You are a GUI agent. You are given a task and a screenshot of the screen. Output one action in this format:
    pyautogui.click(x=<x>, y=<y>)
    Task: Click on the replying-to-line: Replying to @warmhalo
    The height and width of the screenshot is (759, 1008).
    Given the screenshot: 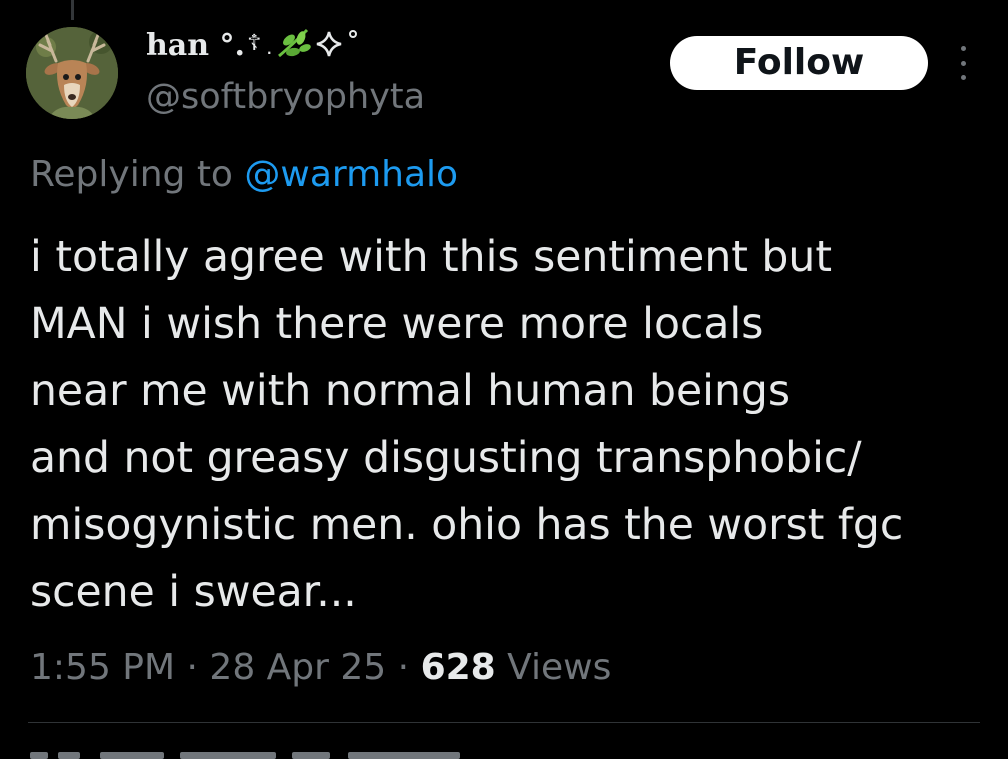 What is the action you would take?
    pyautogui.click(x=244, y=175)
    